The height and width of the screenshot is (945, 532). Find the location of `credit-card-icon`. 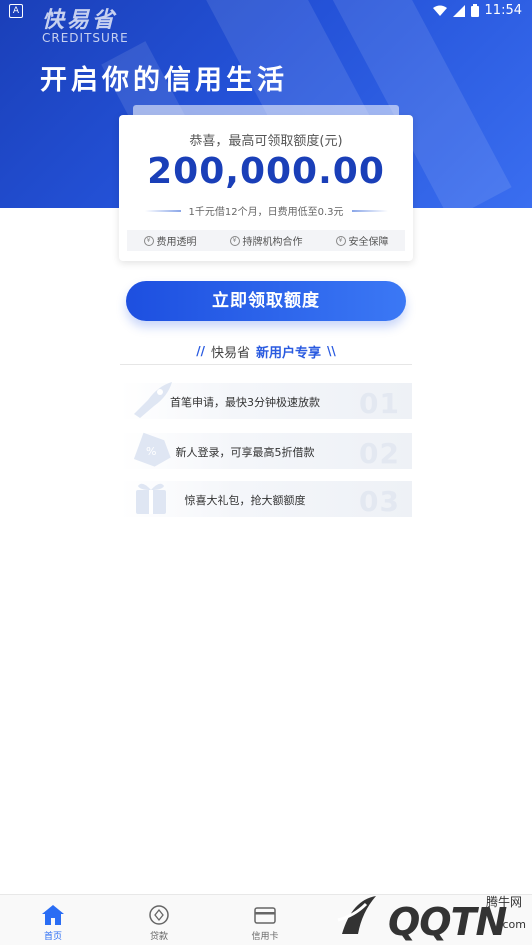

credit-card-icon is located at coordinates (265, 915).